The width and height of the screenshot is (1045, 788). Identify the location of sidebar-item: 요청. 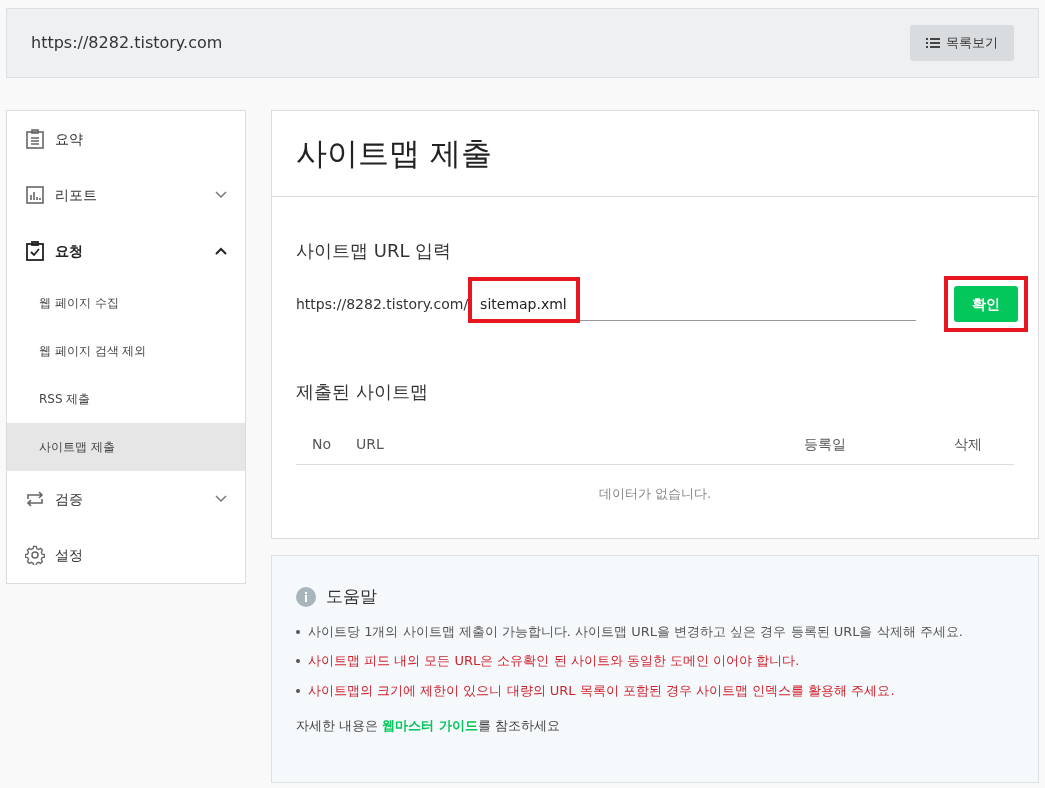
(135, 251).